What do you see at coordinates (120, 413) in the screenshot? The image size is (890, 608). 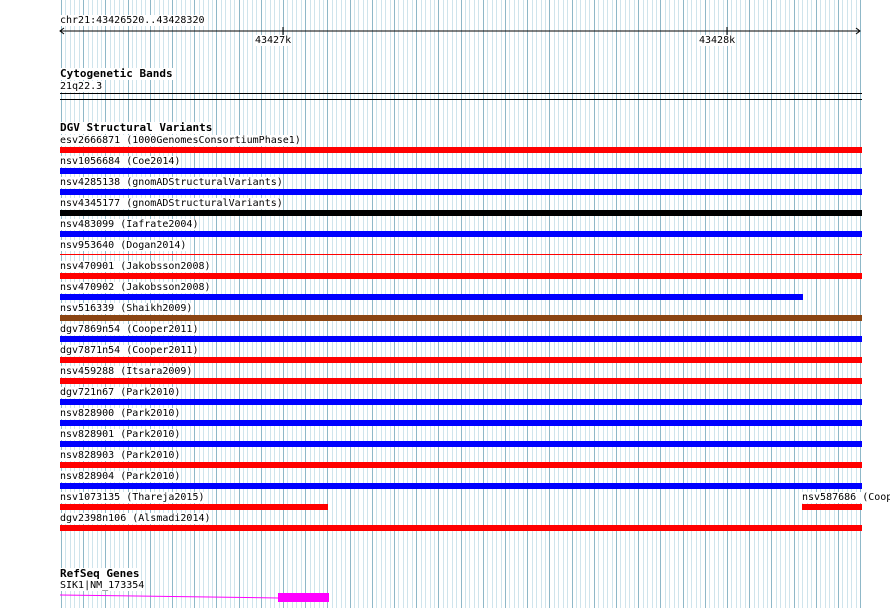 I see `variant-label: nsv828900 (Park2010)` at bounding box center [120, 413].